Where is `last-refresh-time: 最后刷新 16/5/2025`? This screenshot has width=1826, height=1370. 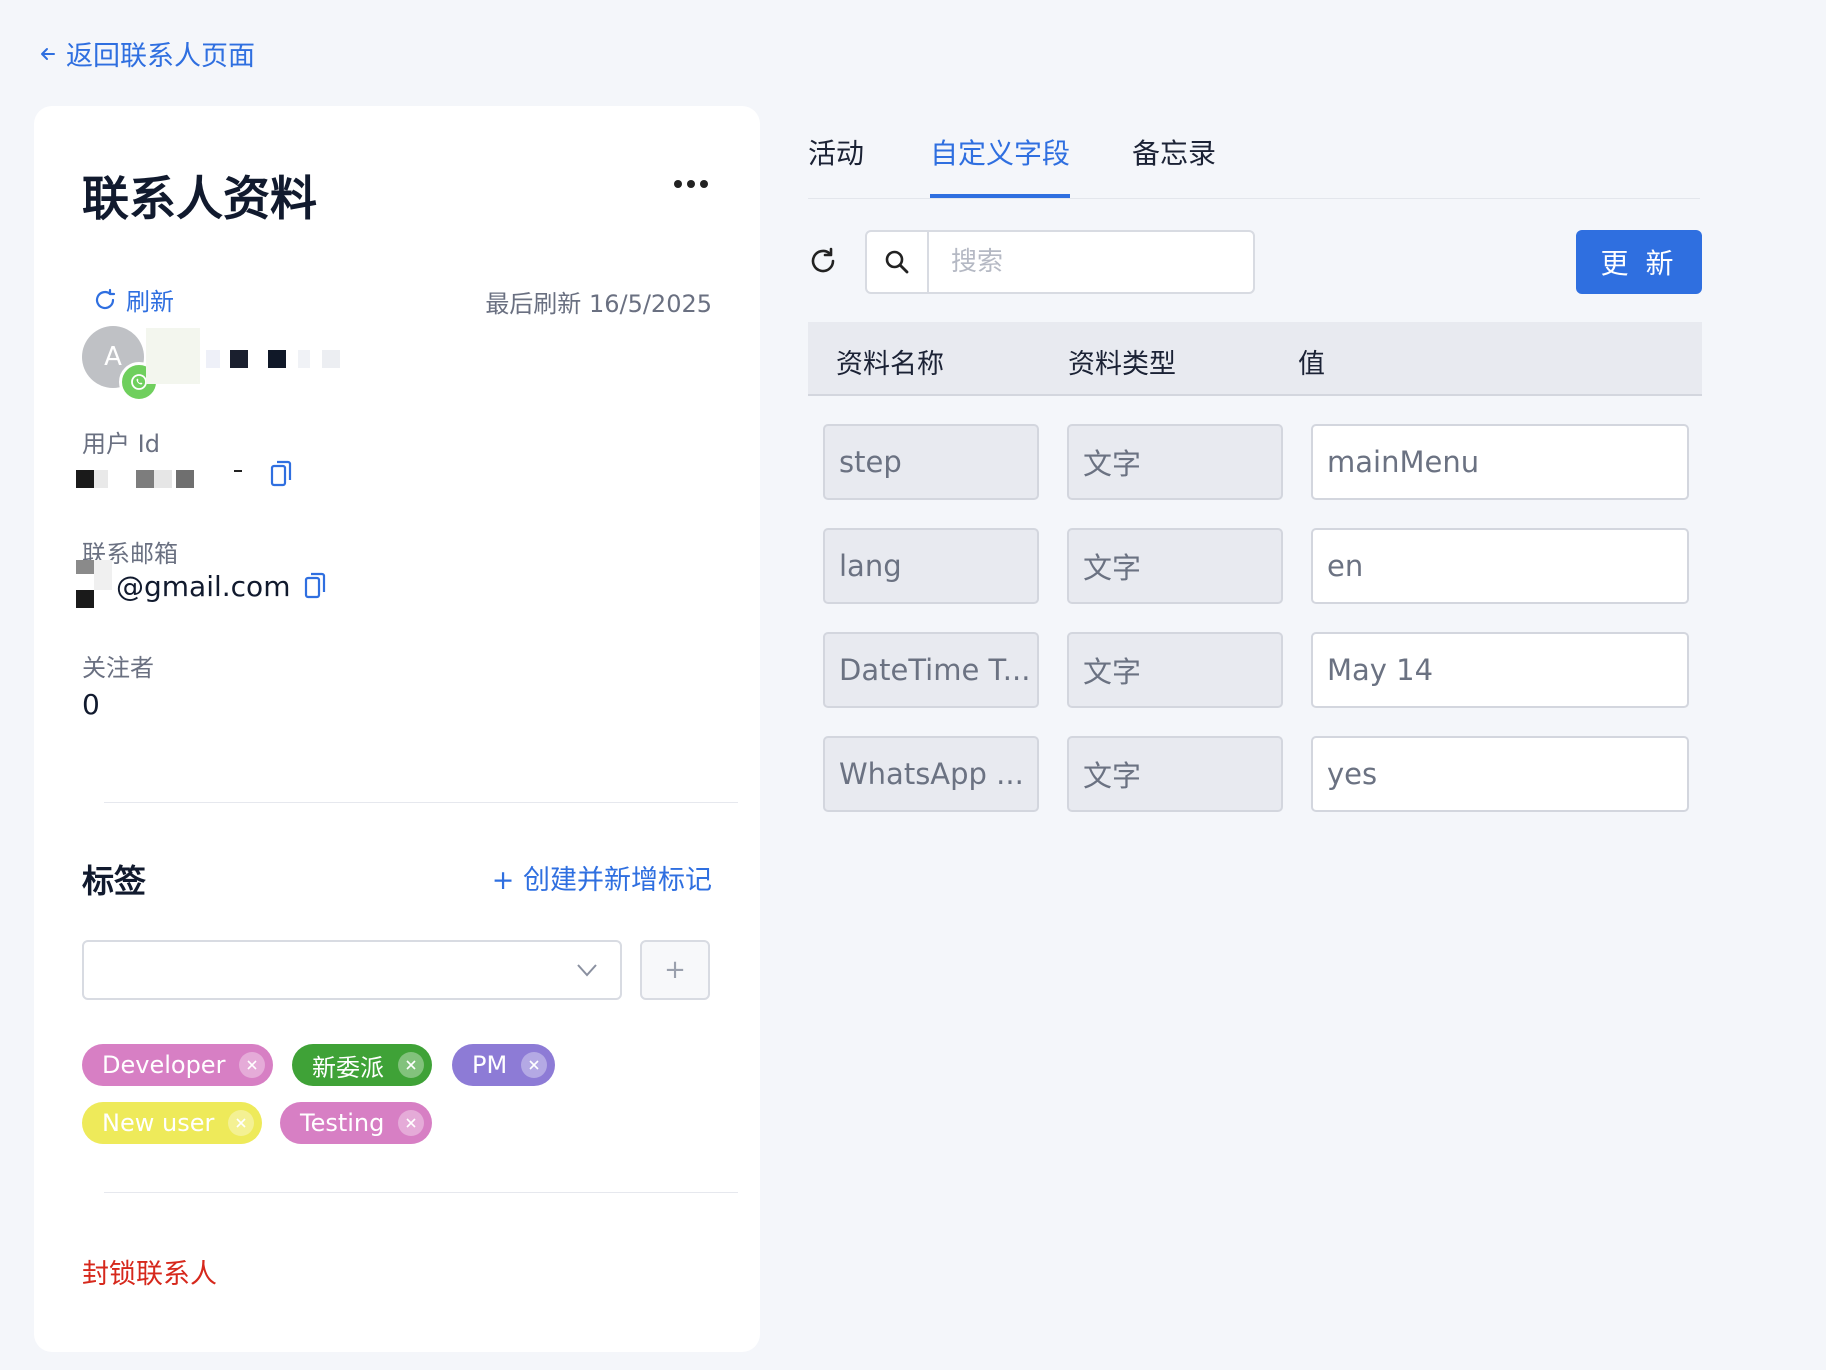
last-refresh-time: 最后刷新 16/5/2025 is located at coordinates (598, 304).